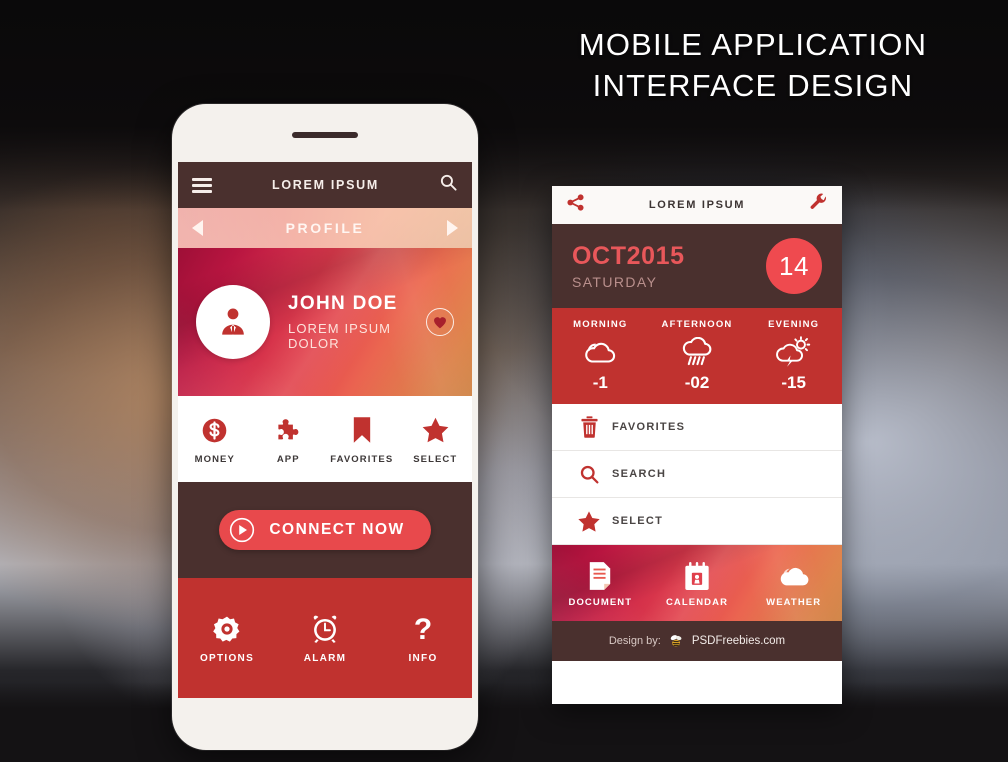 Image resolution: width=1008 pixels, height=762 pixels. What do you see at coordinates (697, 324) in the screenshot?
I see `weather-period: AFTERNOON` at bounding box center [697, 324].